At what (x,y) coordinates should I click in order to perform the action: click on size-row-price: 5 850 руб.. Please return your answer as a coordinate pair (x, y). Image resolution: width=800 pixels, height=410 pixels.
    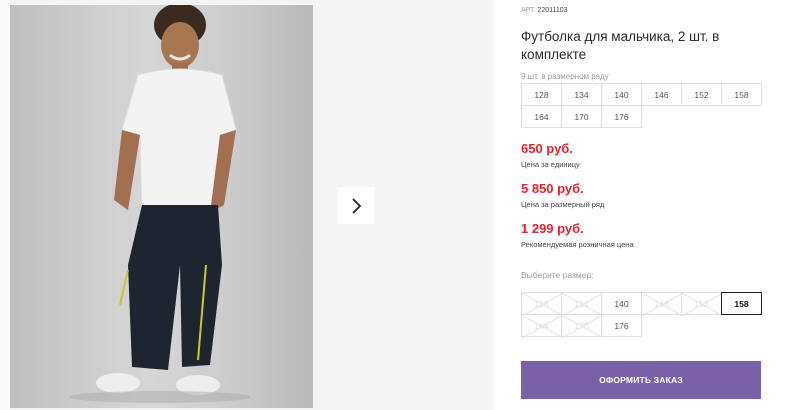
    Looking at the image, I should click on (552, 188).